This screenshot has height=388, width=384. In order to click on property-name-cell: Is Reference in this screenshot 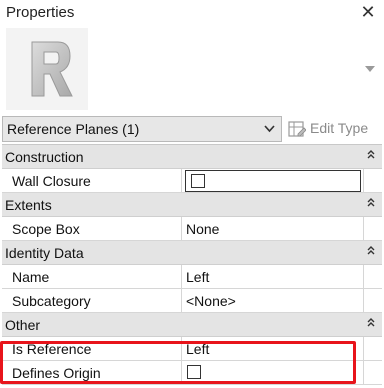, I will do `click(92, 349)`.